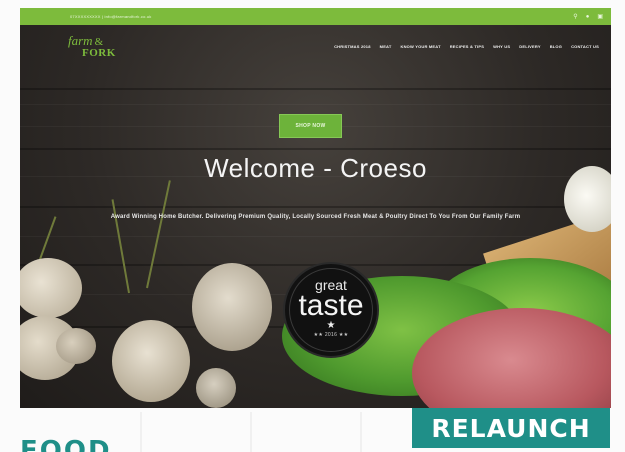  Describe the element at coordinates (352, 46) in the screenshot. I see `nav-item-christmas: CHRISTMAS 2018` at that location.